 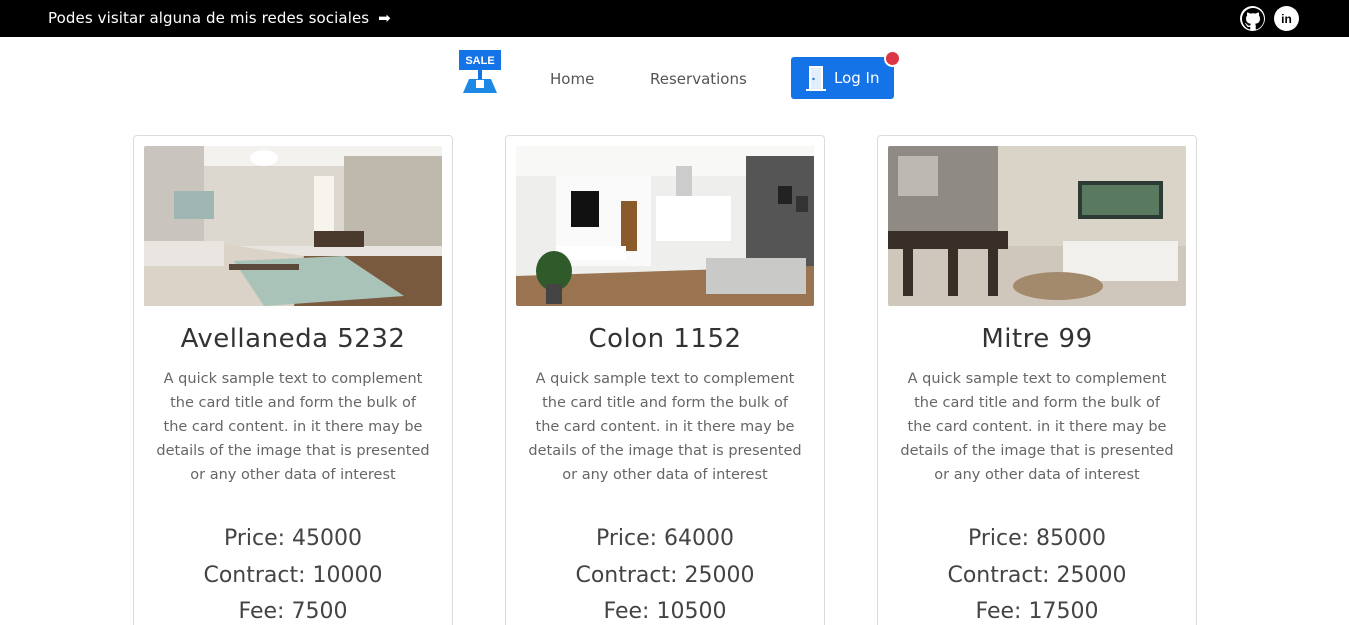 What do you see at coordinates (293, 611) in the screenshot?
I see `card-fee: Fee: 7500` at bounding box center [293, 611].